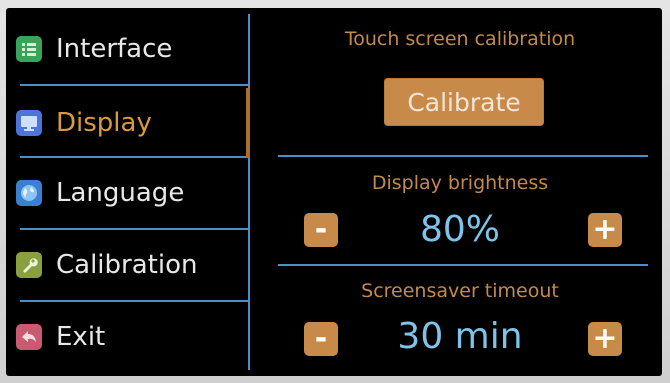 This screenshot has height=383, width=670. What do you see at coordinates (131, 337) in the screenshot?
I see `sidebar-item-exit: Exit` at bounding box center [131, 337].